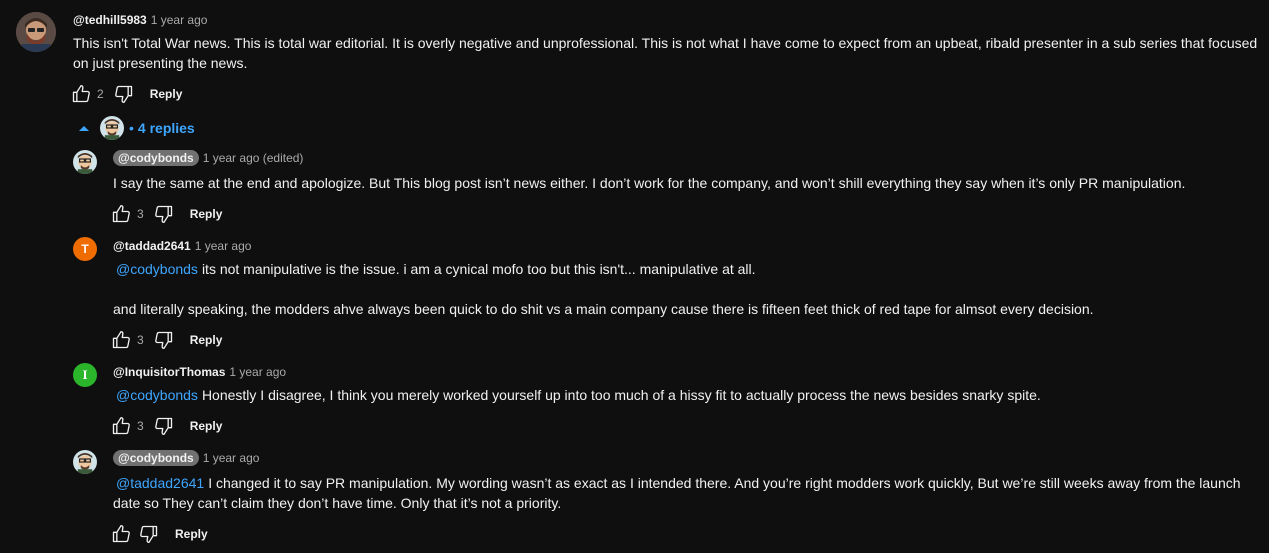 Image resolution: width=1269 pixels, height=553 pixels. Describe the element at coordinates (84, 128) in the screenshot. I see `chevron-up-icon` at that location.